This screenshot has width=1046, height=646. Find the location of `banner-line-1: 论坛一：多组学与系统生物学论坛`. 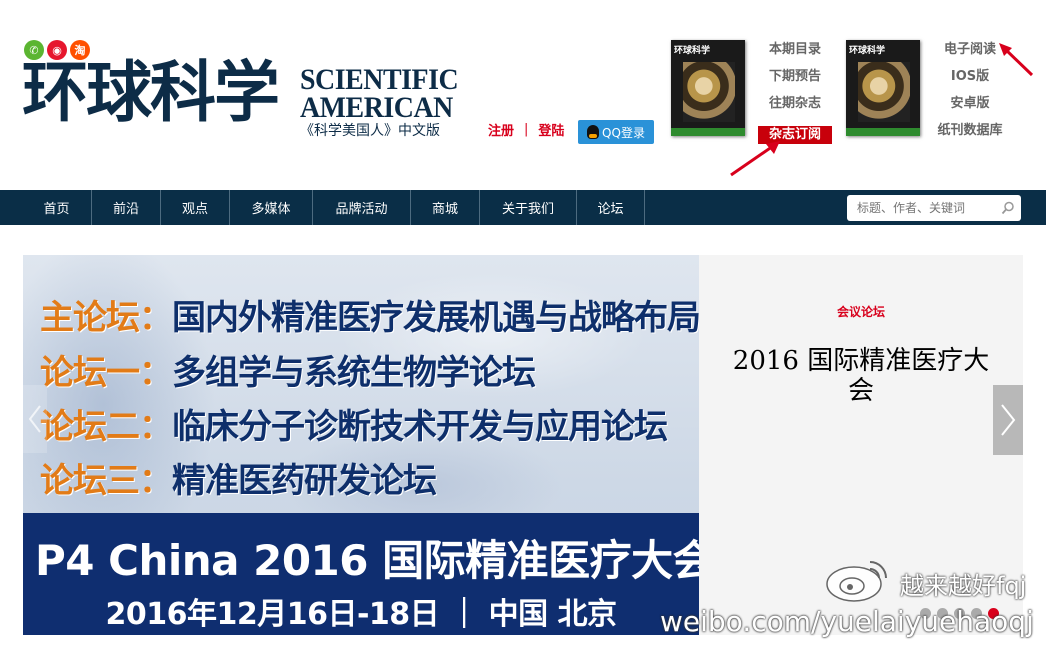

banner-line-1: 论坛一：多组学与系统生物学论坛 is located at coordinates (288, 369).